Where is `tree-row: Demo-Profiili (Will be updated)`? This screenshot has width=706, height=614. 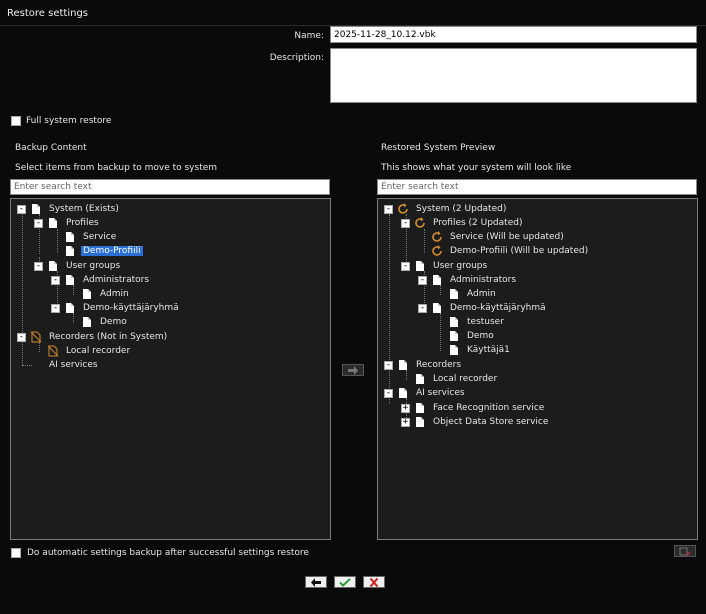
tree-row: Demo-Profiili (Will be updated) is located at coordinates (510, 251).